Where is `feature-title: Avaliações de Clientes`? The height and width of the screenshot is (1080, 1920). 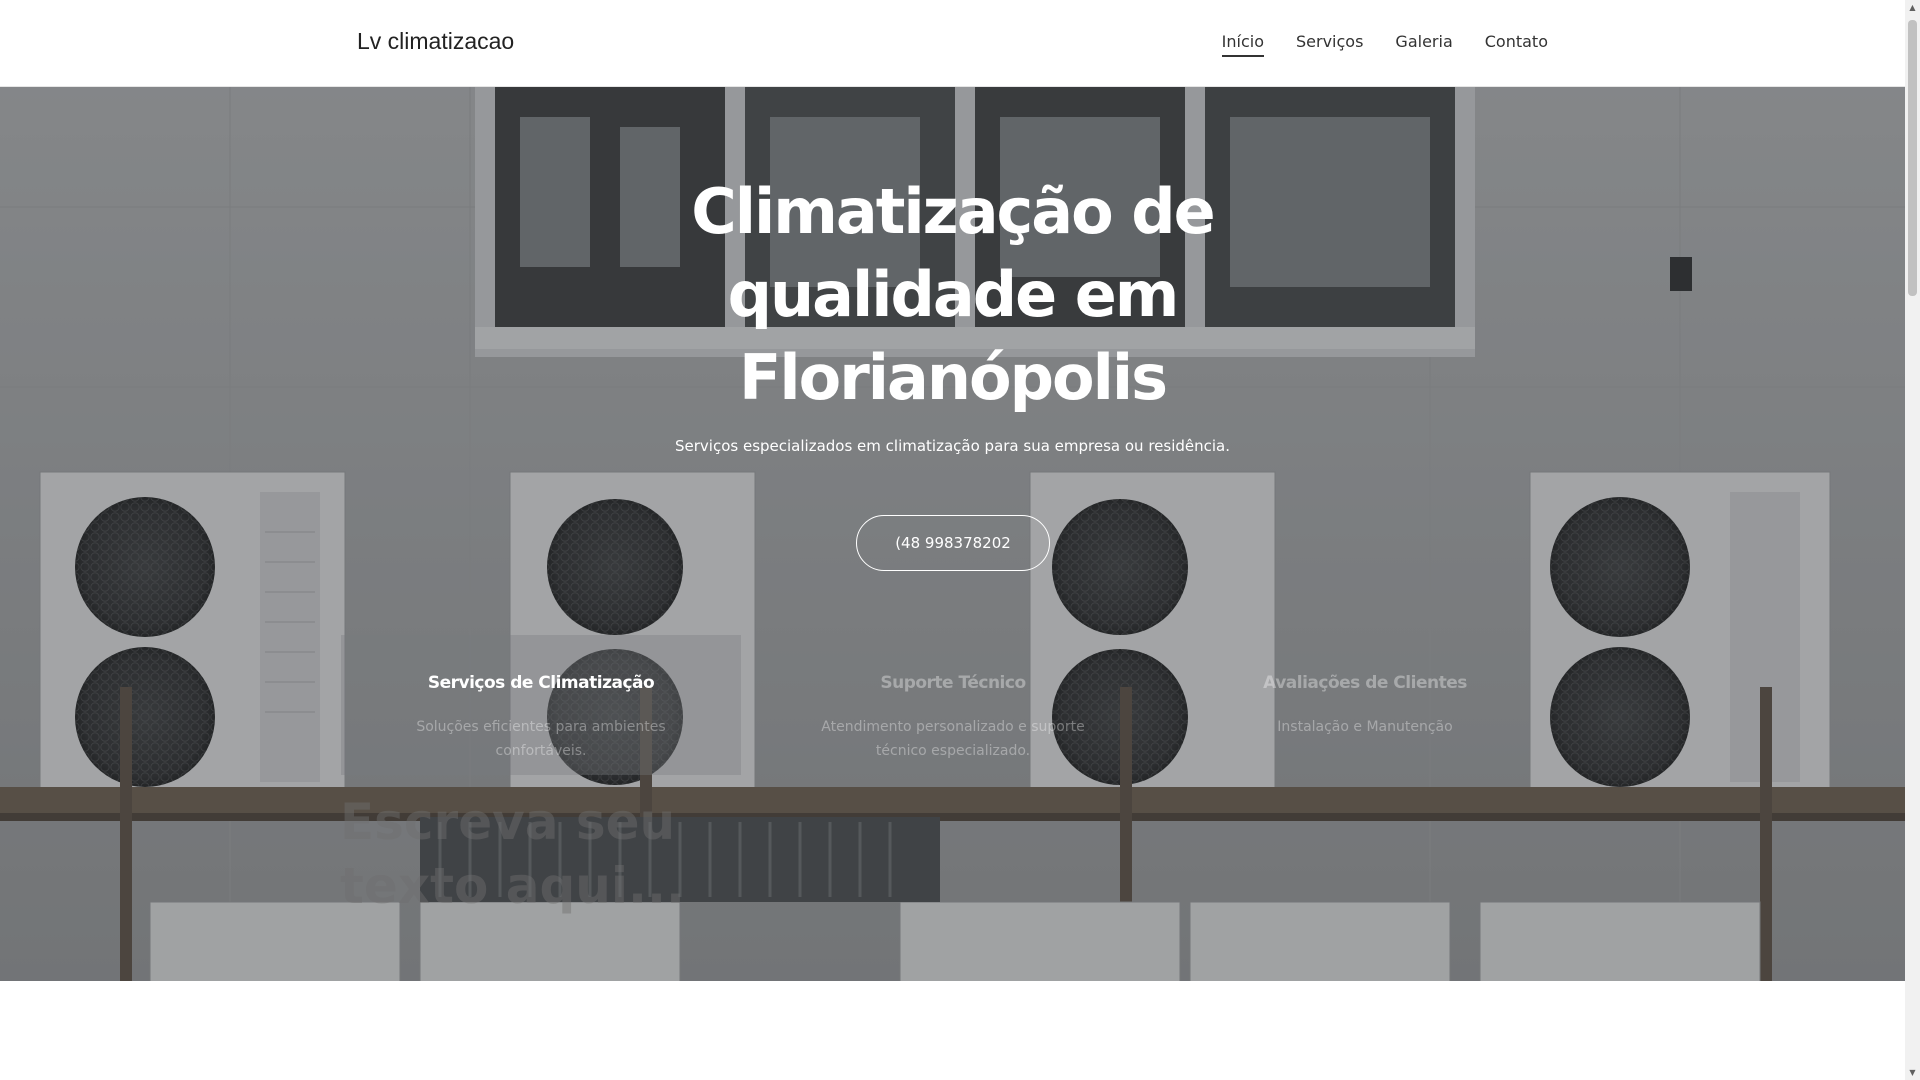
feature-title: Avaliações de Clientes is located at coordinates (1365, 683).